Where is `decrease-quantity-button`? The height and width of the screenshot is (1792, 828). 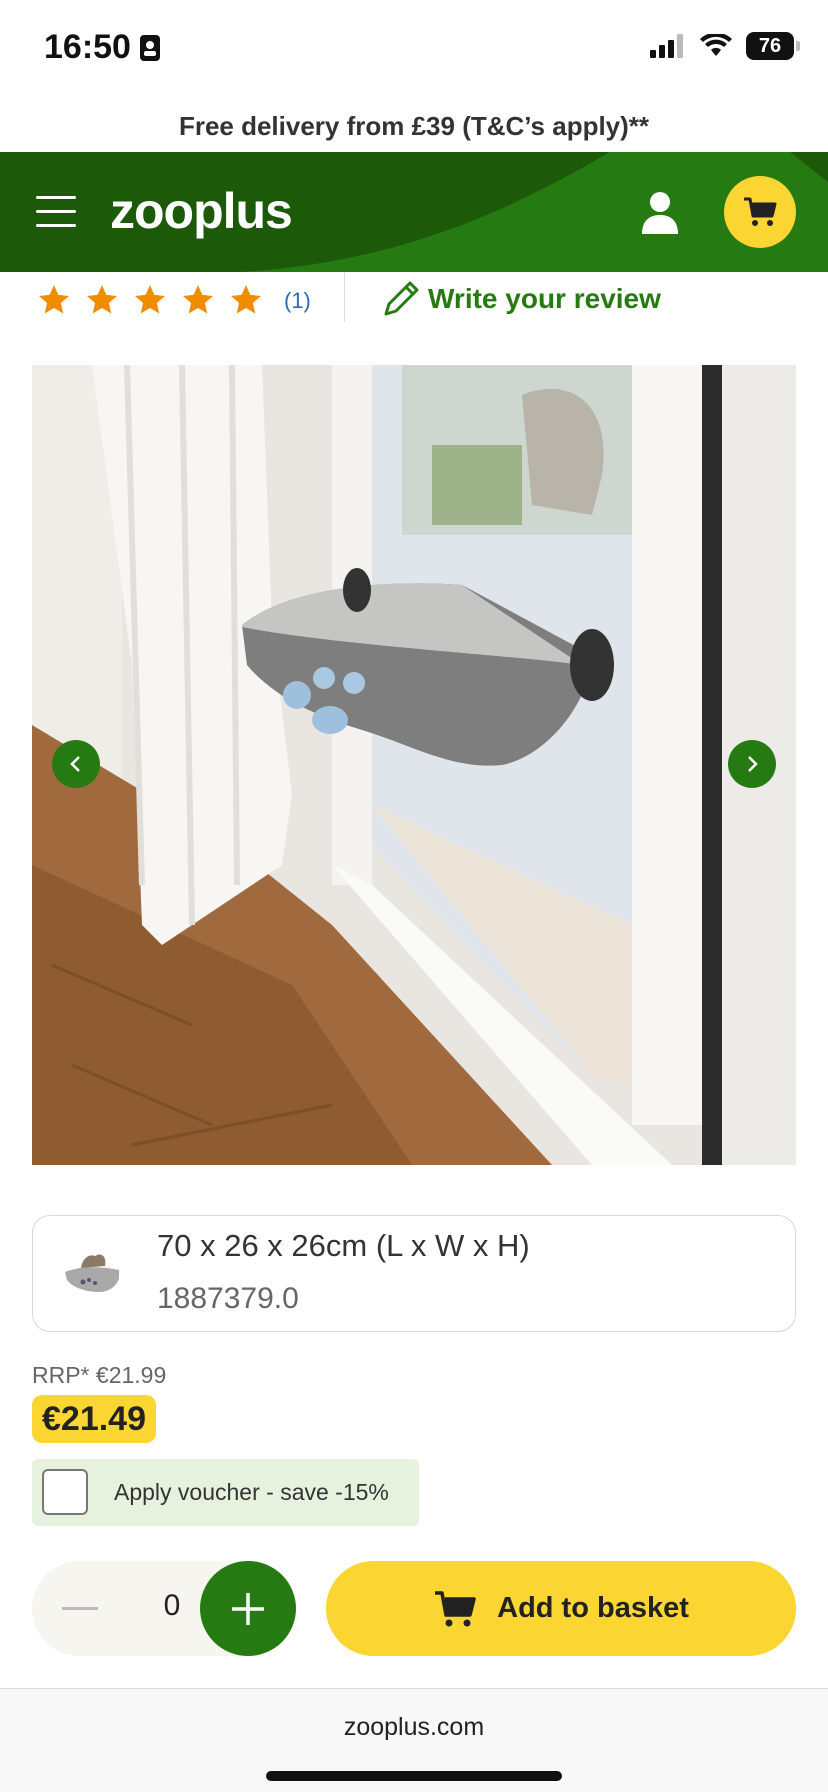
decrease-quantity-button is located at coordinates (80, 1608).